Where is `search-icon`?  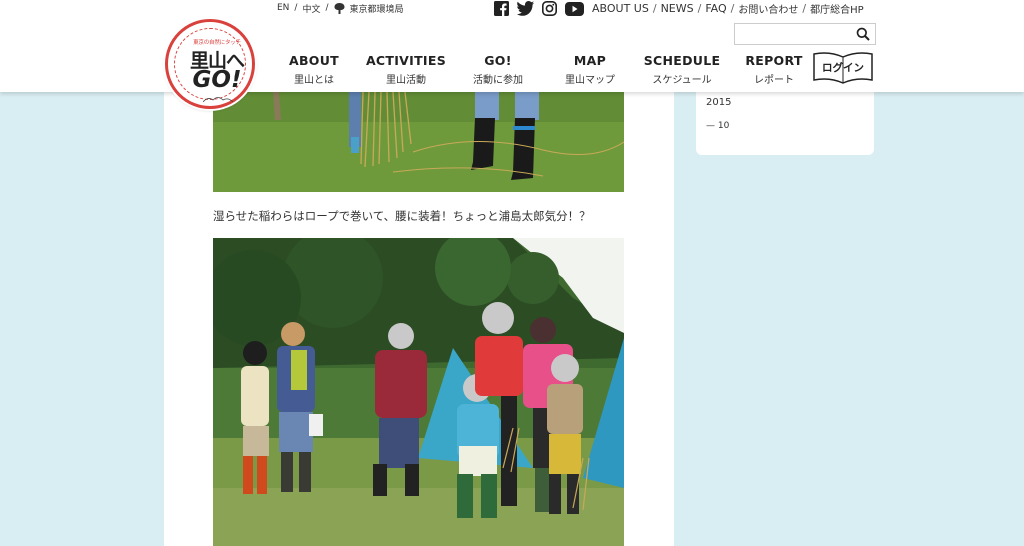
search-icon is located at coordinates (863, 34).